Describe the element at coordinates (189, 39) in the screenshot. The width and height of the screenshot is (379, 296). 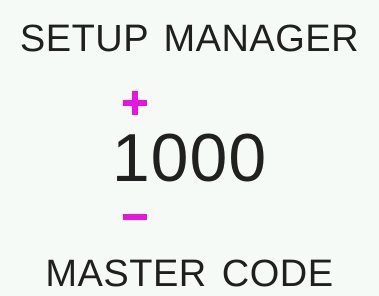
I see `page-title: SETUP MANAGER` at that location.